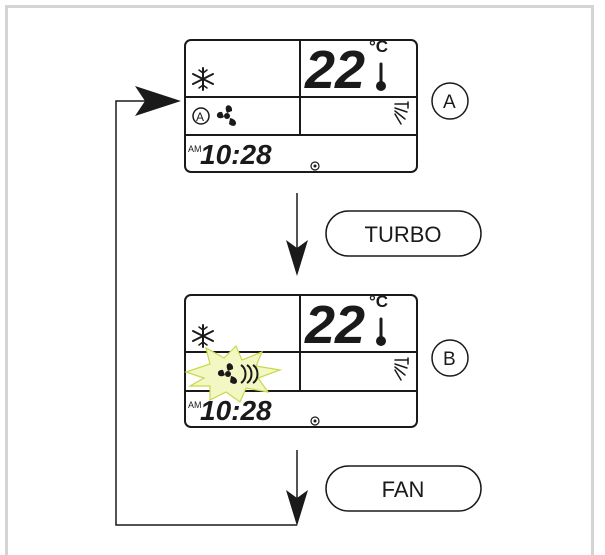 This screenshot has height=555, width=605. What do you see at coordinates (334, 325) in the screenshot?
I see `panel-b-temperature: 22` at bounding box center [334, 325].